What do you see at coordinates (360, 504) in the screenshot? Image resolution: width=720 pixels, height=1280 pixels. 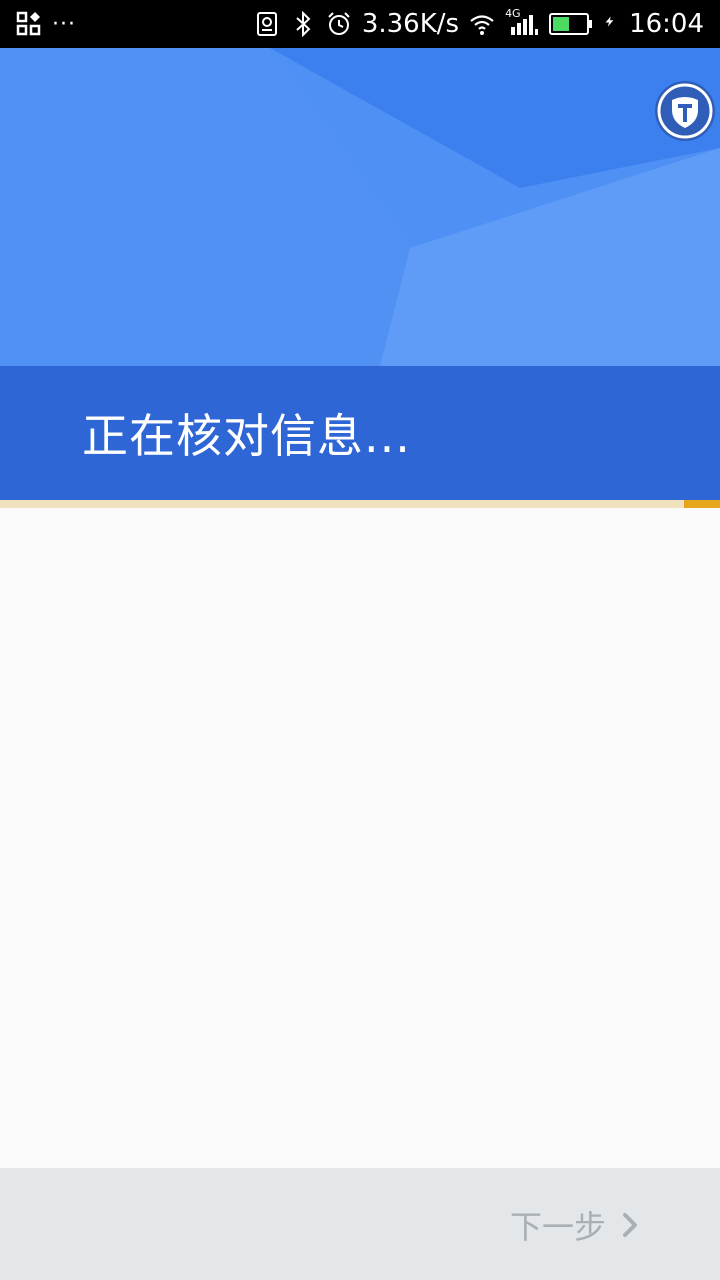 I see `progress-bar` at bounding box center [360, 504].